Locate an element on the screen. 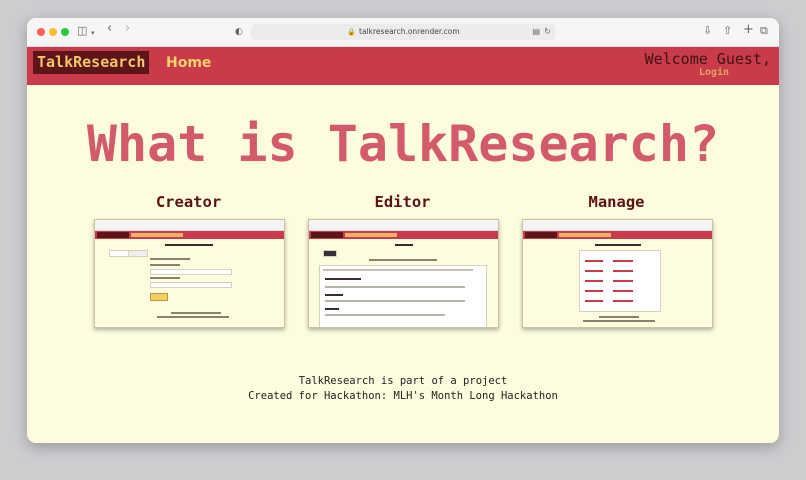  lock-icon: 🔒 is located at coordinates (352, 32).